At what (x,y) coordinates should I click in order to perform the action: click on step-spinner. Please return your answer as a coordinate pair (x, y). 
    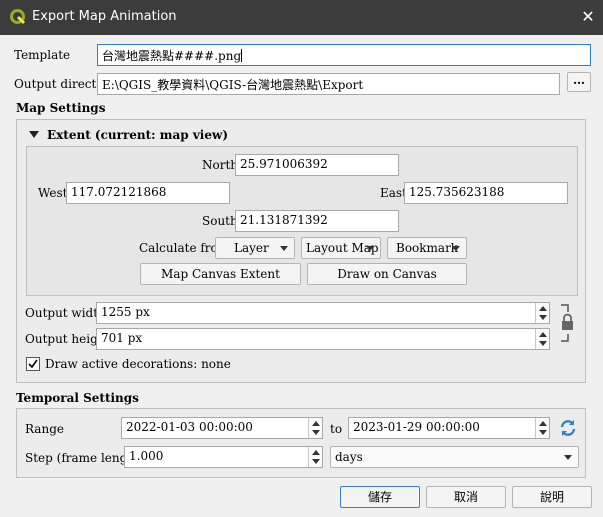
    Looking at the image, I should click on (315, 457).